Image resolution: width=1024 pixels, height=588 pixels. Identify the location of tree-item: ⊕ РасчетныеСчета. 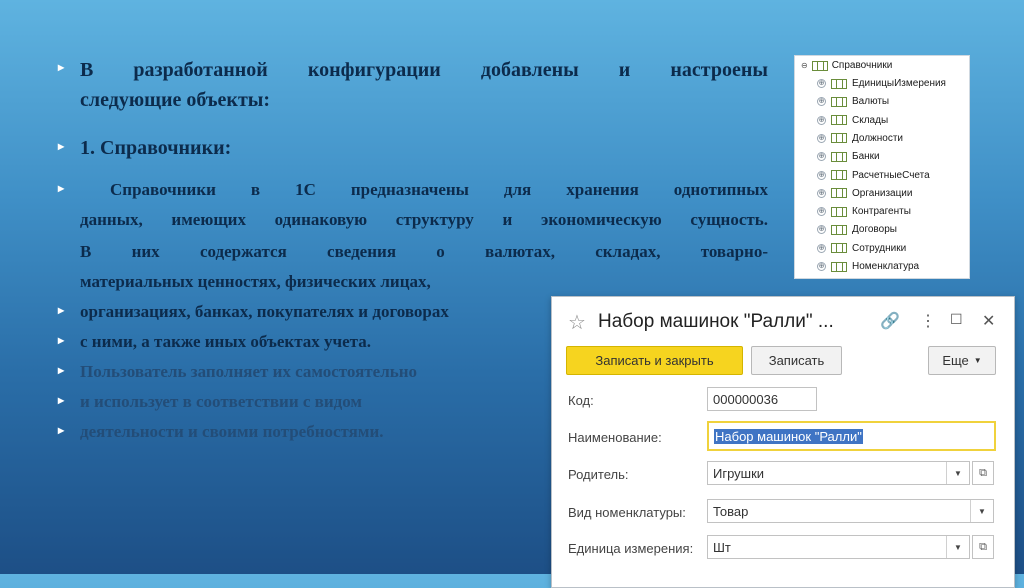
(873, 175).